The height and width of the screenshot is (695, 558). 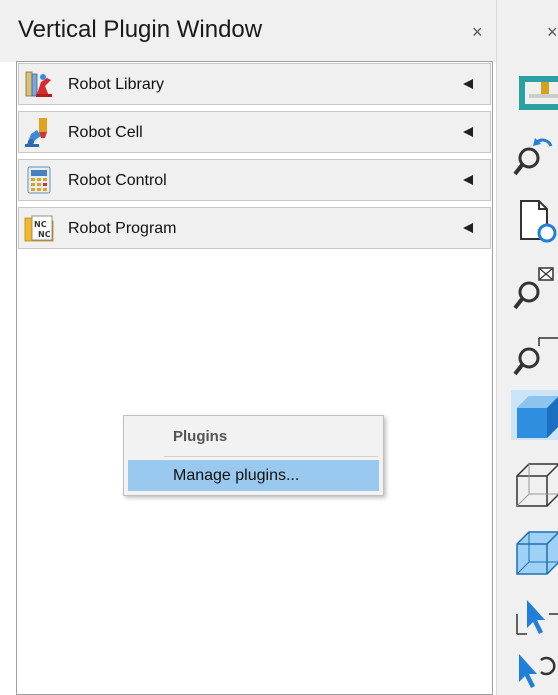 What do you see at coordinates (534, 415) in the screenshot?
I see `shaded-view-icon` at bounding box center [534, 415].